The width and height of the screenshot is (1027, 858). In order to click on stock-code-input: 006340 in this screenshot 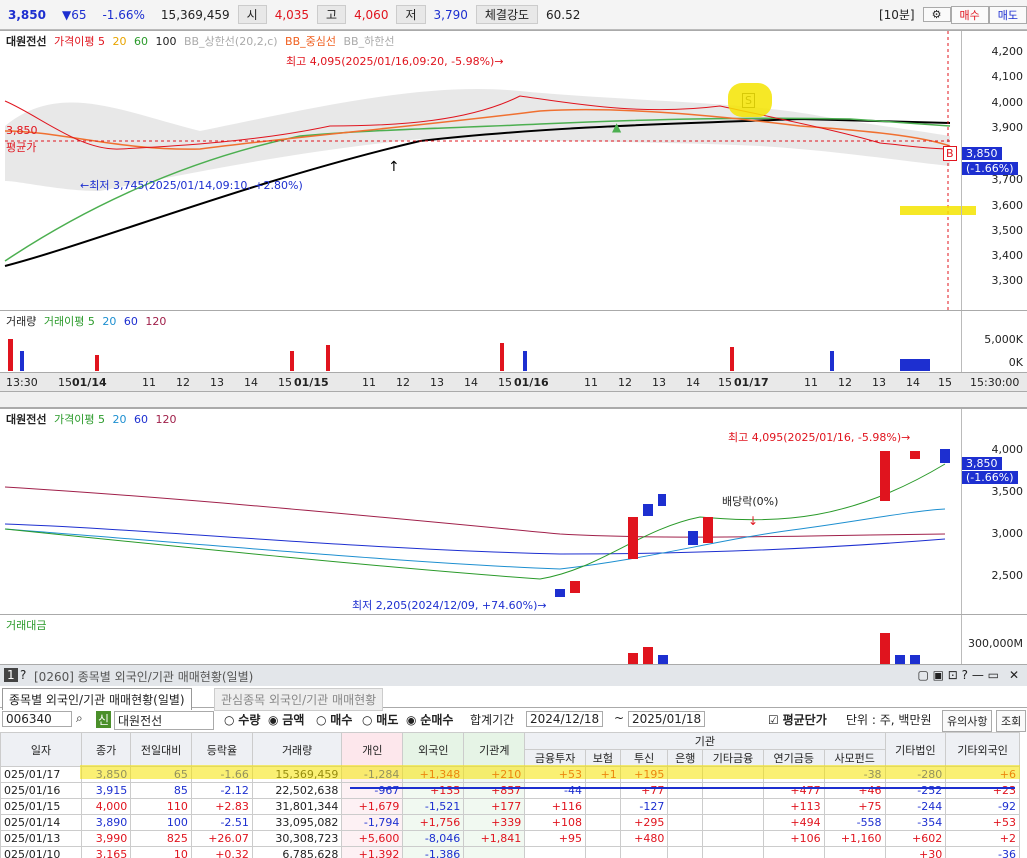, I will do `click(37, 719)`.